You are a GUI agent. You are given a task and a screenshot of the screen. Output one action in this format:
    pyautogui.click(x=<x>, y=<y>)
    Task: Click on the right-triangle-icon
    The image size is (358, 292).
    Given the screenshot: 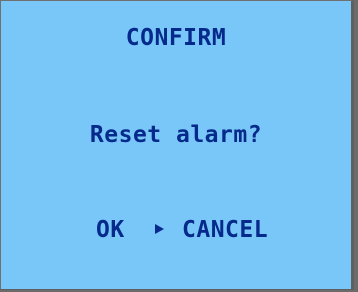 What is the action you would take?
    pyautogui.click(x=159, y=229)
    